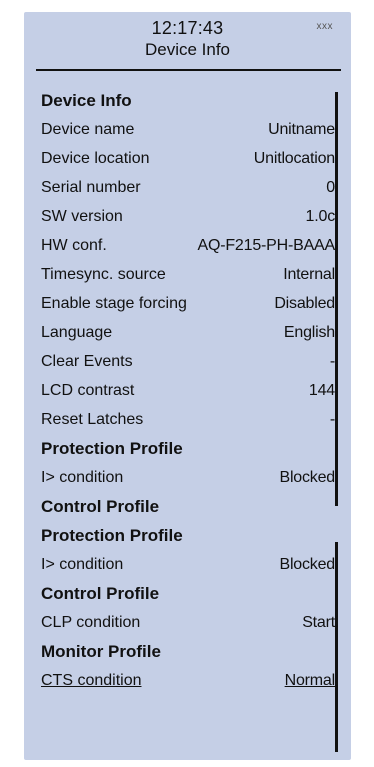 The image size is (374, 767). Describe the element at coordinates (92, 419) in the screenshot. I see `menu-item-label: Reset Latches` at that location.